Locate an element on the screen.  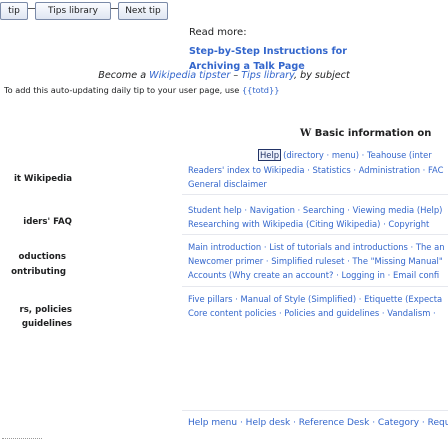
subtitle-text: Become a is located at coordinates (124, 75).